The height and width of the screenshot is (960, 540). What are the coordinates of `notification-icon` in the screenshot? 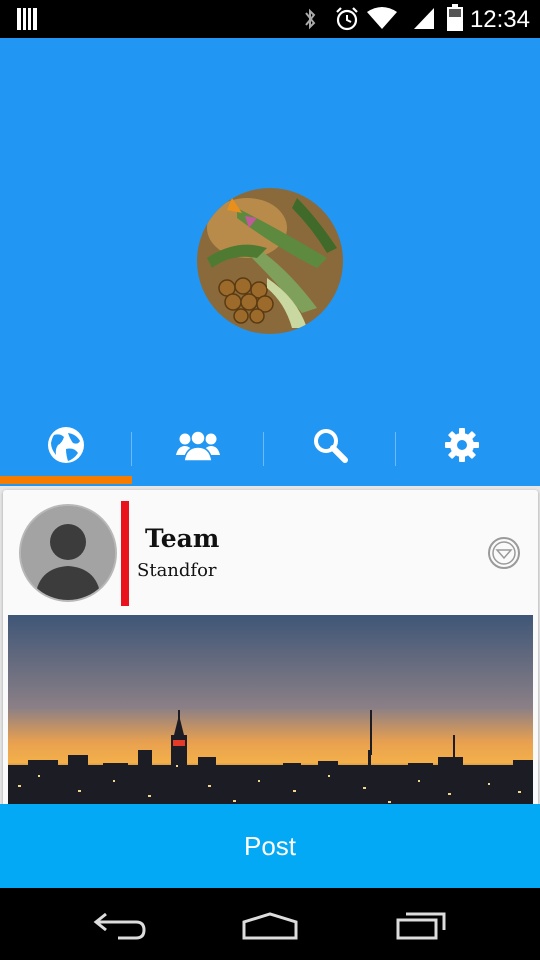 It's located at (27, 19).